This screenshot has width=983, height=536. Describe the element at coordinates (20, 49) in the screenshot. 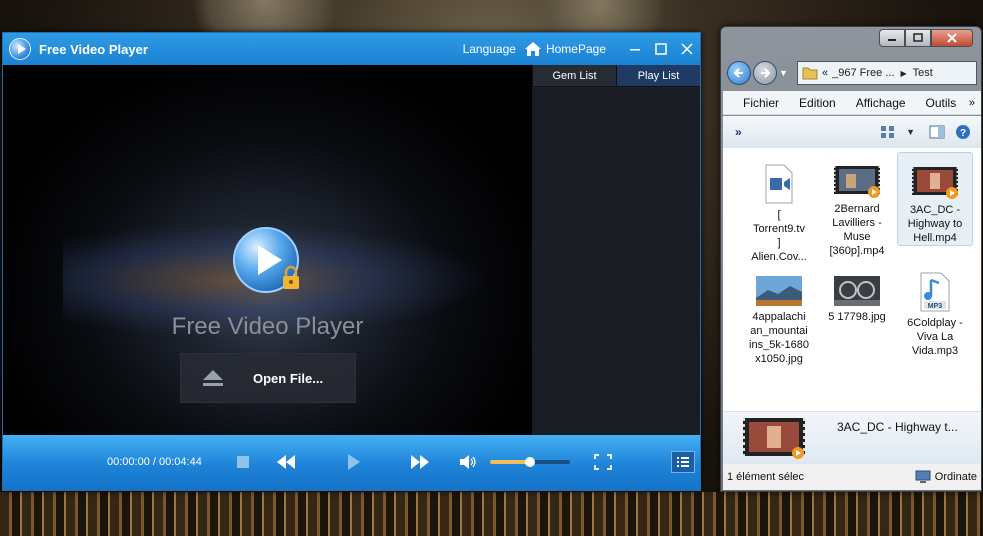

I see `app-logo-icon` at that location.